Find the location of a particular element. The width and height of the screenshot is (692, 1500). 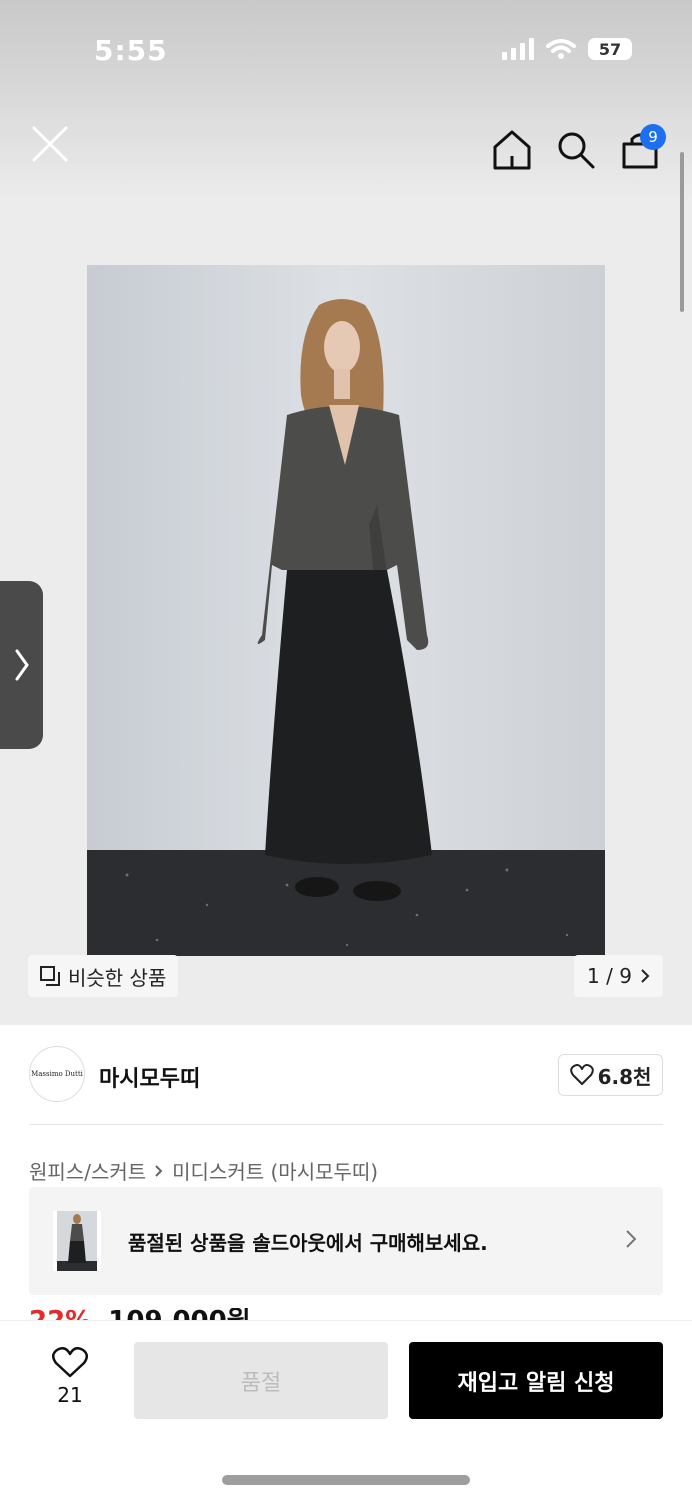

shopping-bag-button: 9 is located at coordinates (642, 148).